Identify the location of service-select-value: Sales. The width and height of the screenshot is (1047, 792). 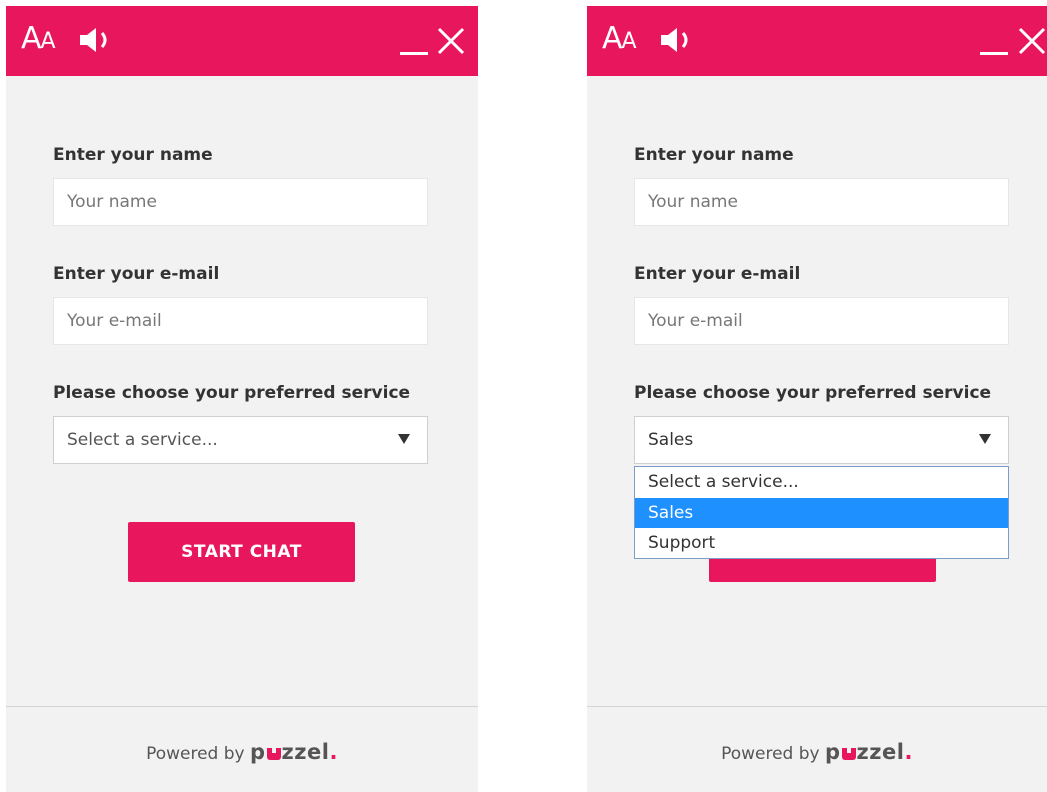
(671, 440).